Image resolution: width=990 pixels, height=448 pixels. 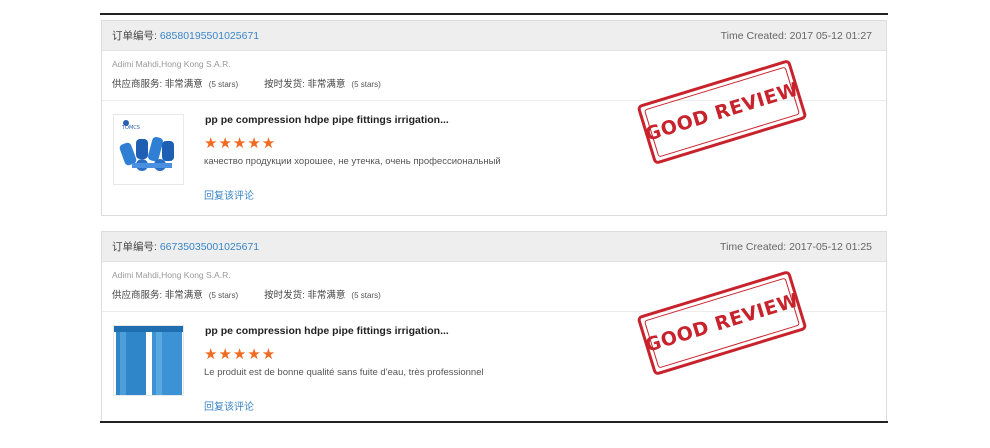 I want to click on order-number-link: 68580195501025671, so click(x=209, y=36).